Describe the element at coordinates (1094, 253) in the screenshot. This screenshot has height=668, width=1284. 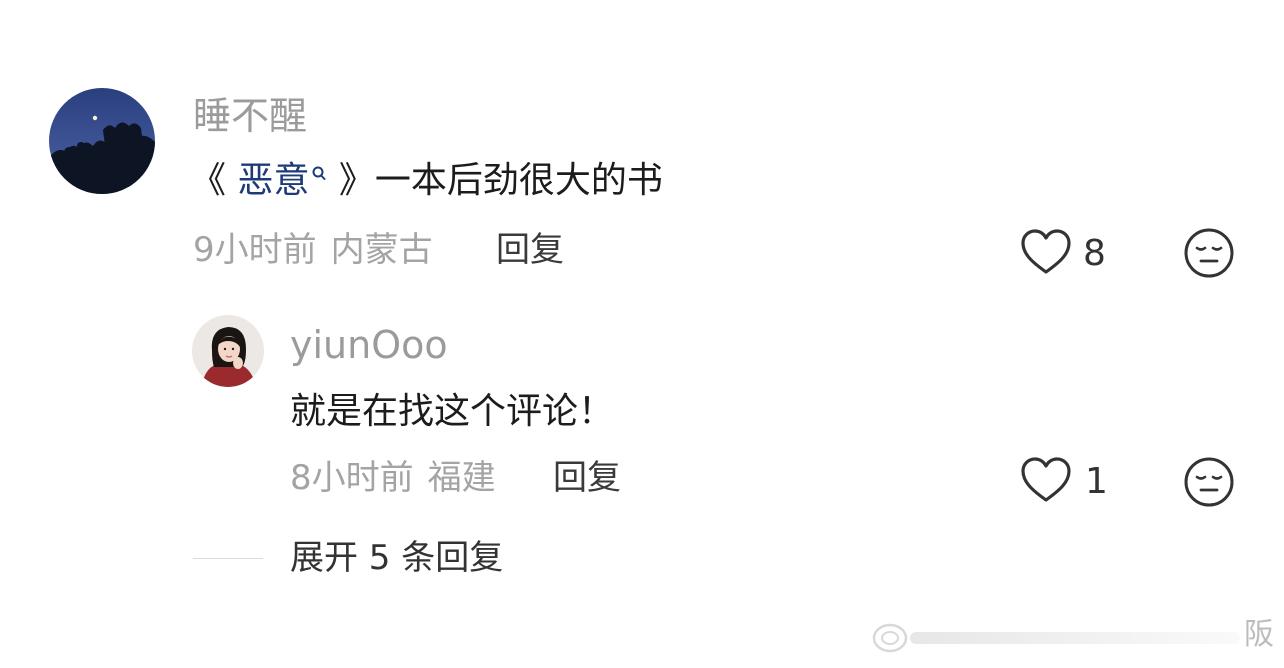
I see `like-count: 8` at that location.